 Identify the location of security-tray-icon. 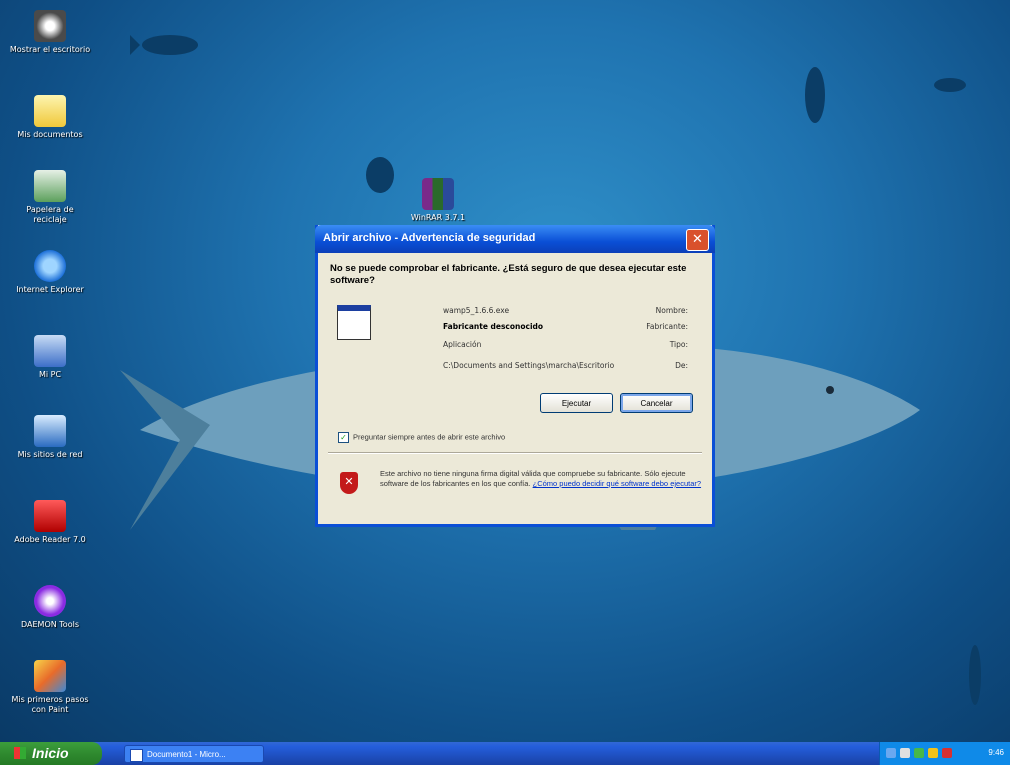
(933, 753).